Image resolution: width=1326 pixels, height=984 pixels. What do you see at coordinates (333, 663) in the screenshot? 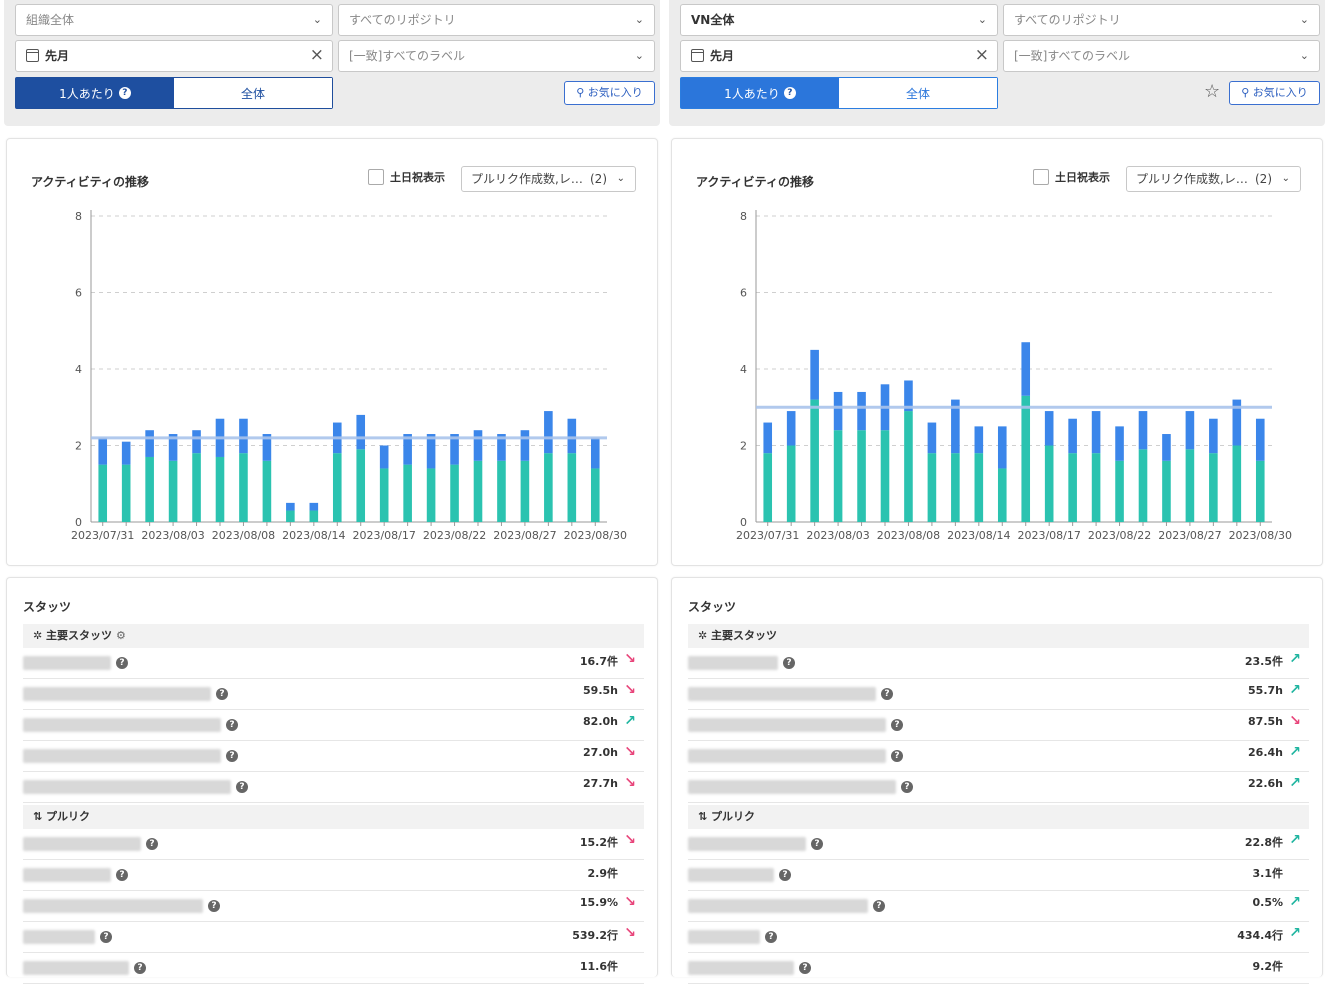
I see `stats-row: ? 16.7件 ↘` at bounding box center [333, 663].